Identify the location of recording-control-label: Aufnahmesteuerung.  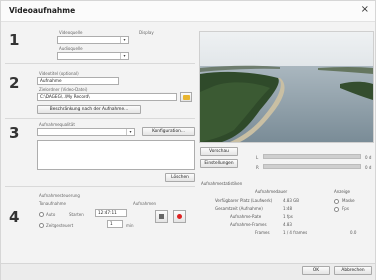
(59, 195).